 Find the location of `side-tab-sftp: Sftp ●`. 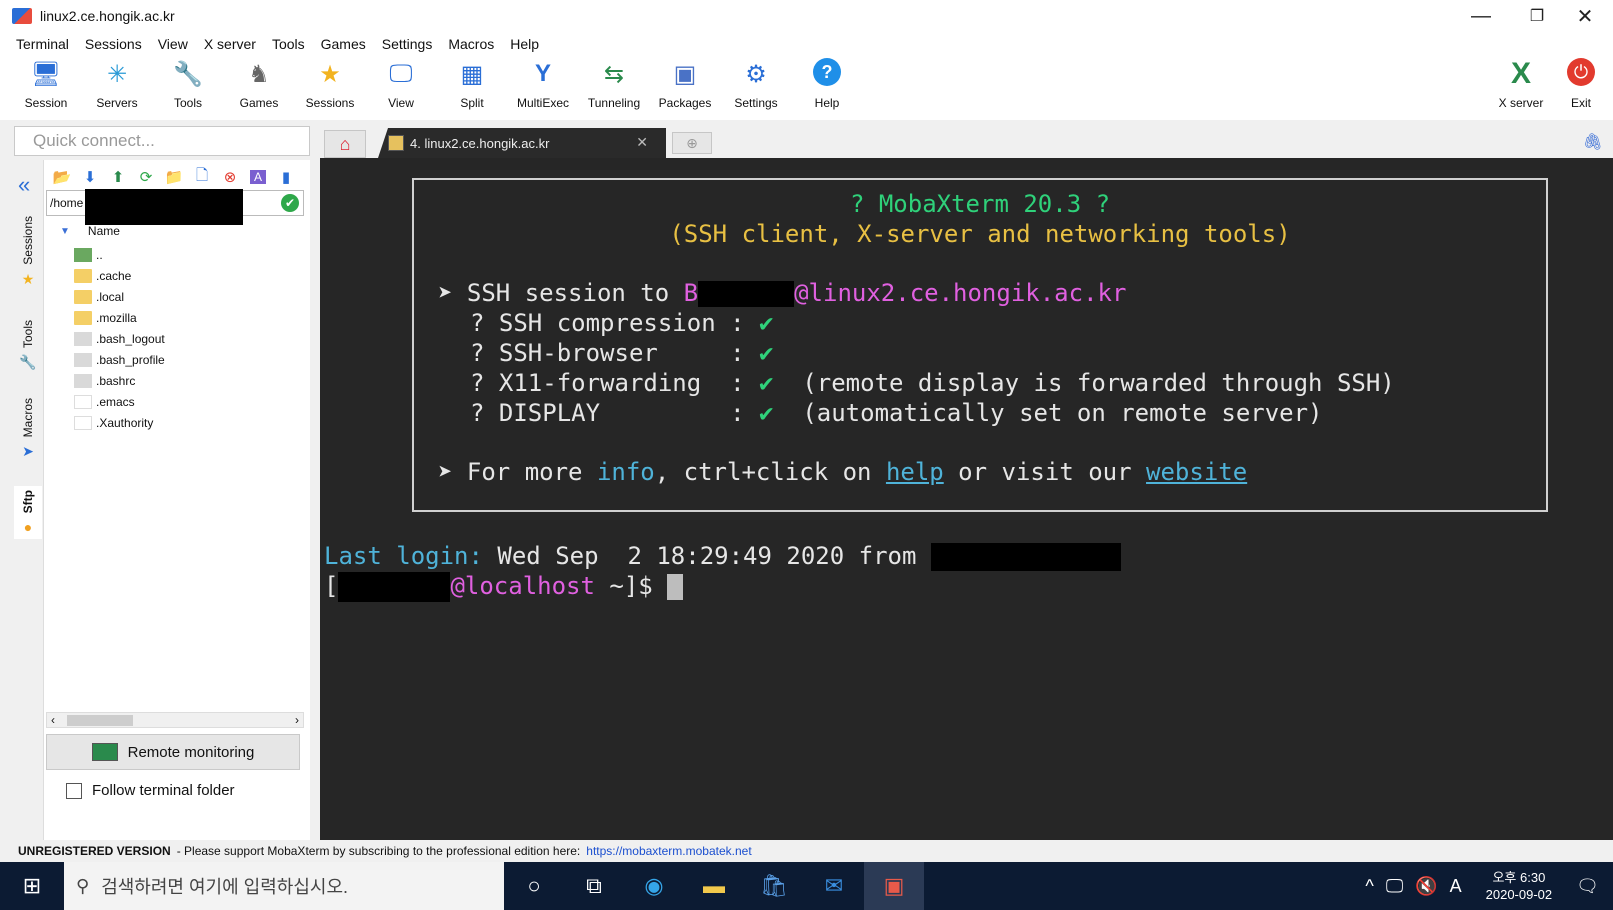

side-tab-sftp: Sftp ● is located at coordinates (28, 513).